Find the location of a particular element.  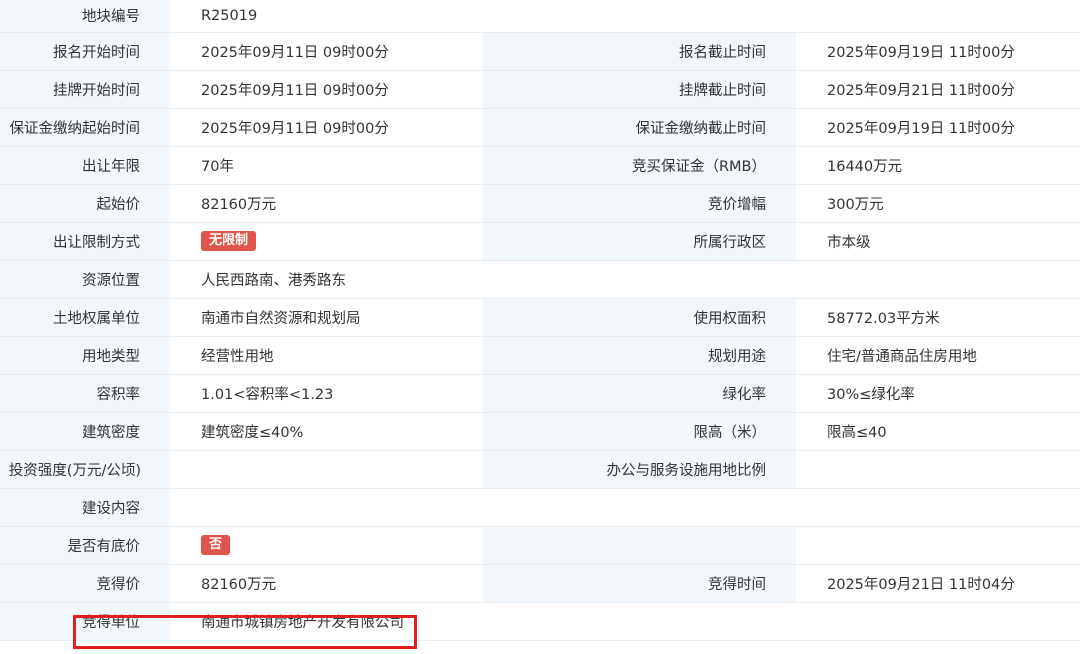

value-planned-use: 住宅/普通商品住房用地 is located at coordinates (938, 355).